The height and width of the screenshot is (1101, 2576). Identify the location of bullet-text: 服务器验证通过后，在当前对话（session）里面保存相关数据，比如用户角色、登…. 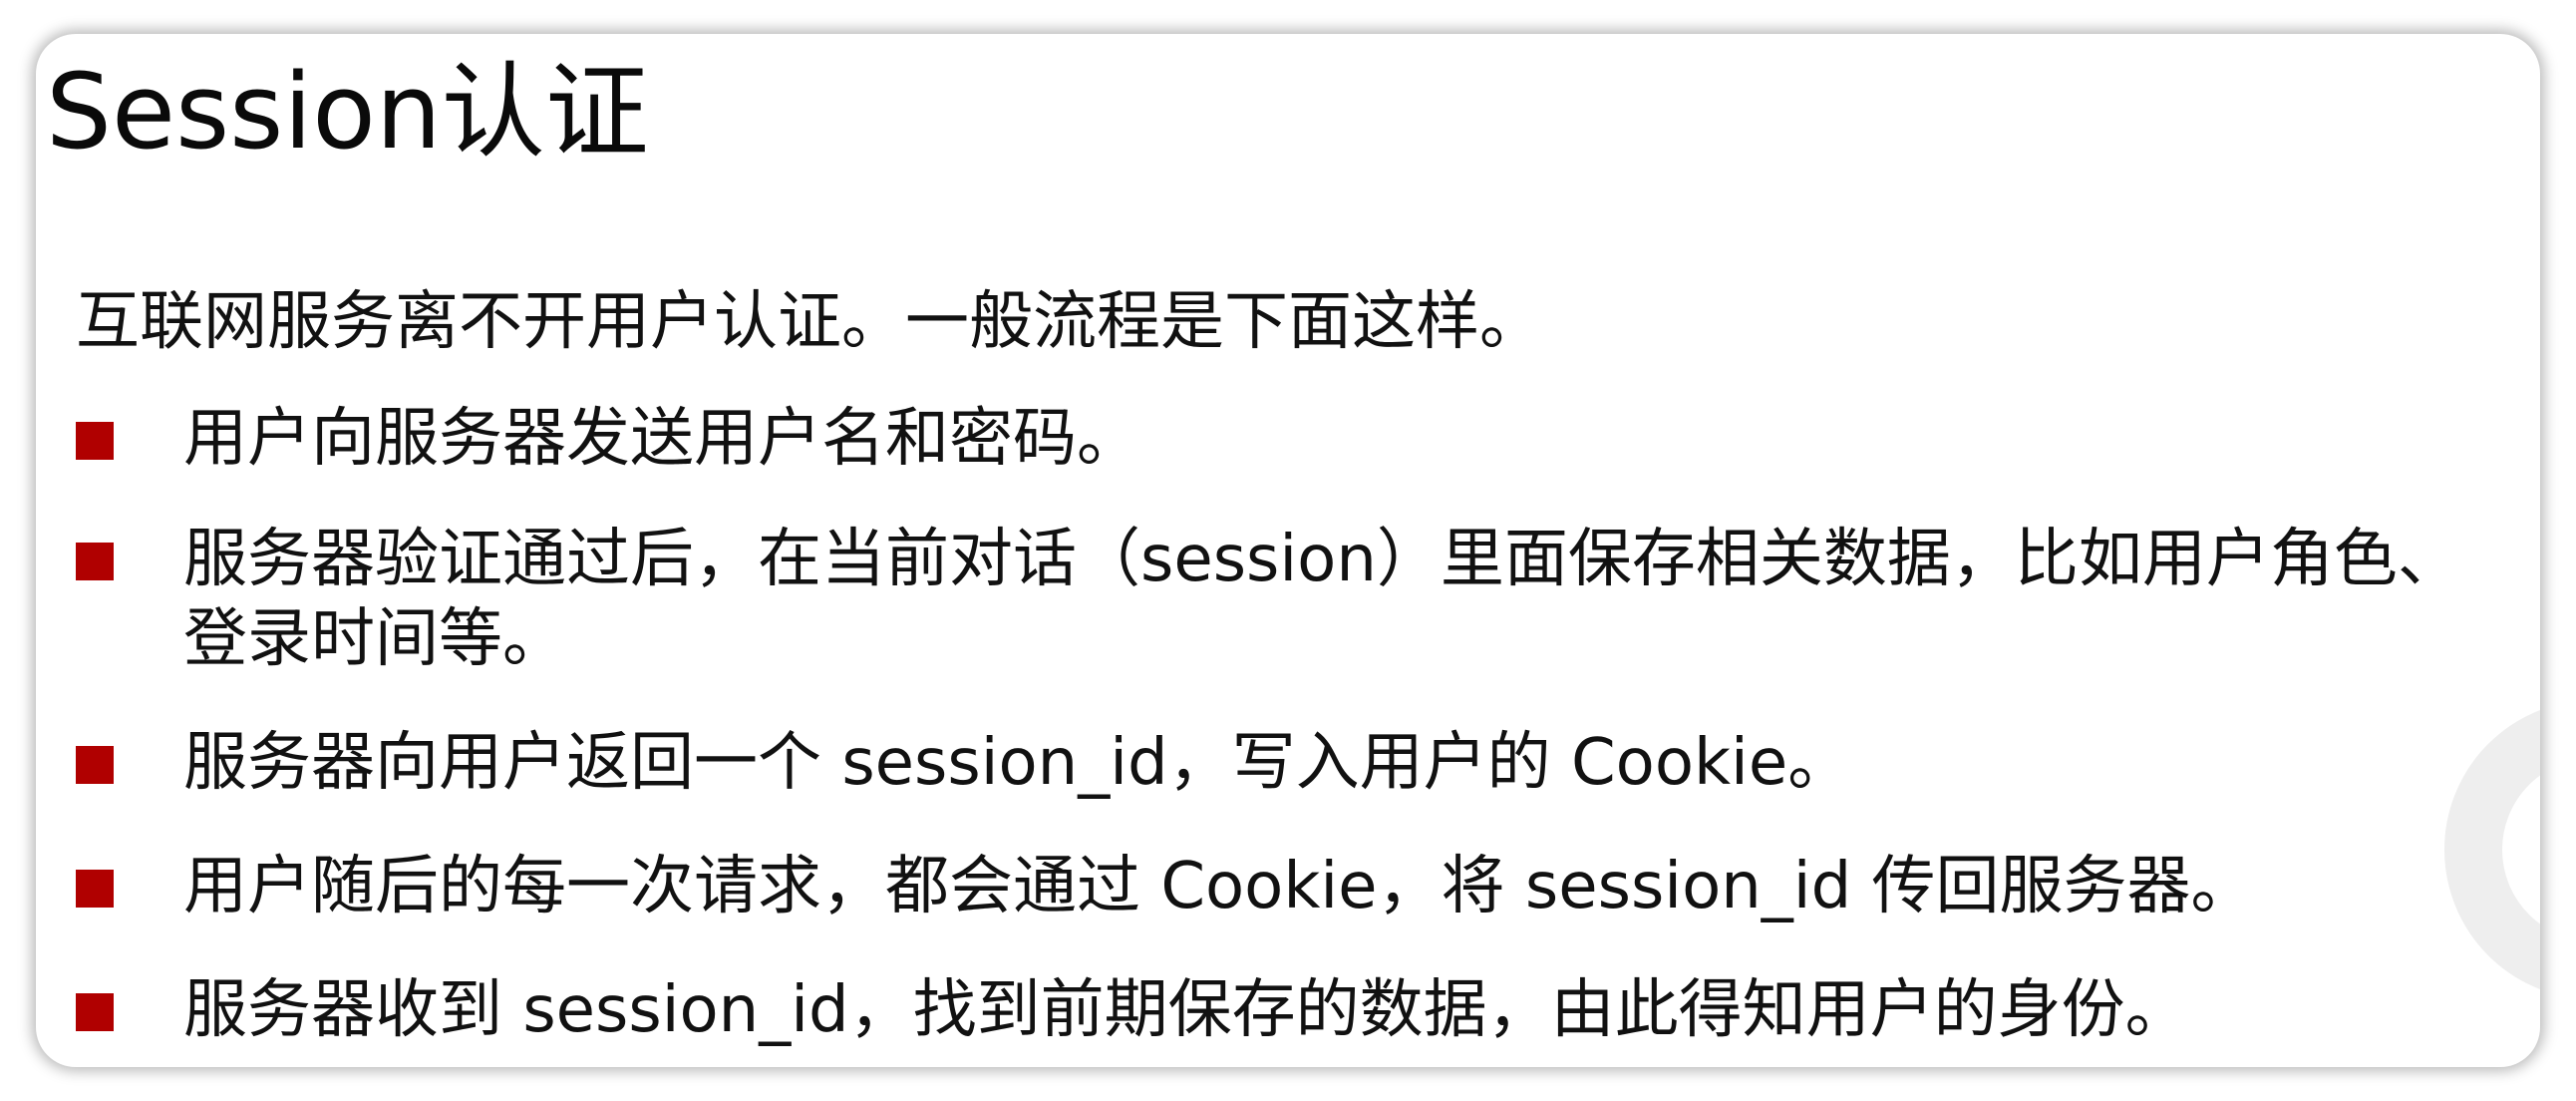
(1322, 599).